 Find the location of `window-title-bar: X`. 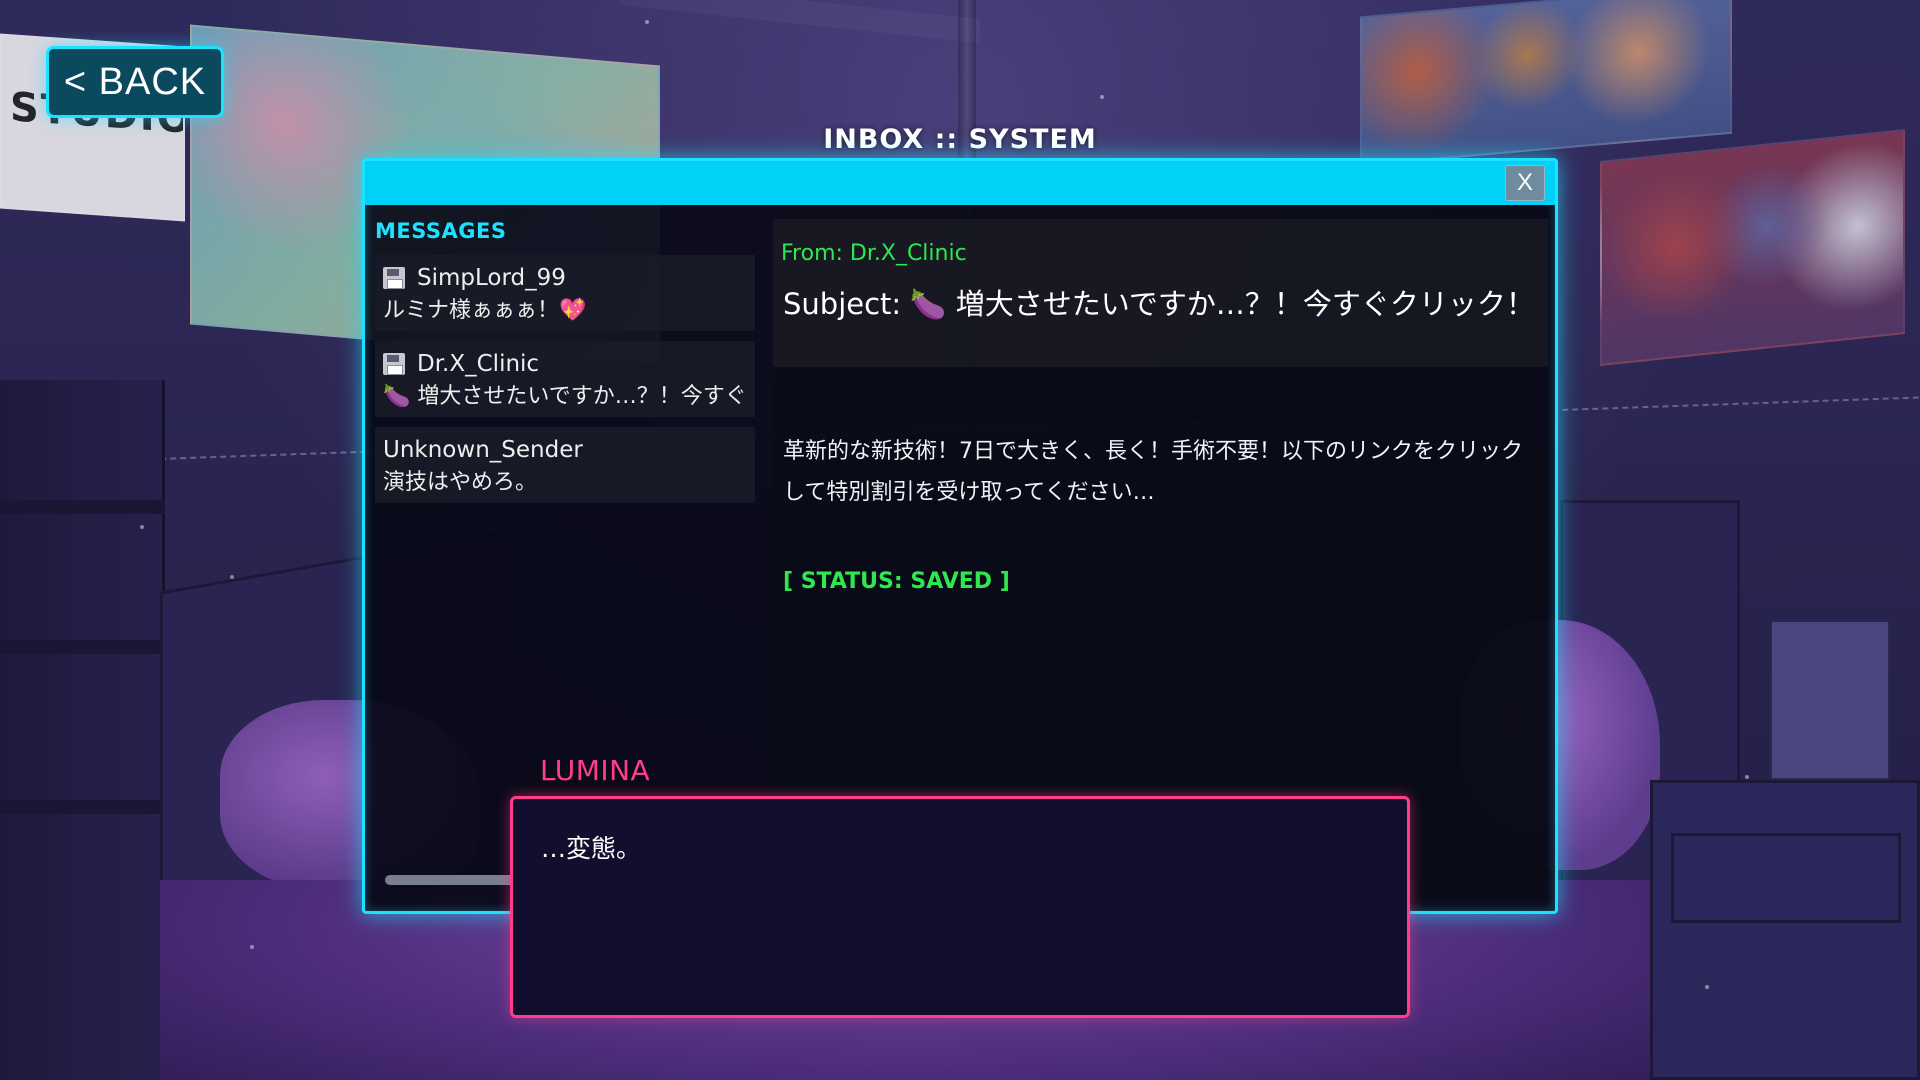

window-title-bar: X is located at coordinates (960, 183).